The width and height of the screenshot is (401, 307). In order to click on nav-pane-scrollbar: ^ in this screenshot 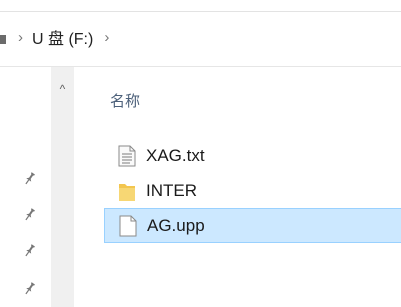, I will do `click(62, 187)`.